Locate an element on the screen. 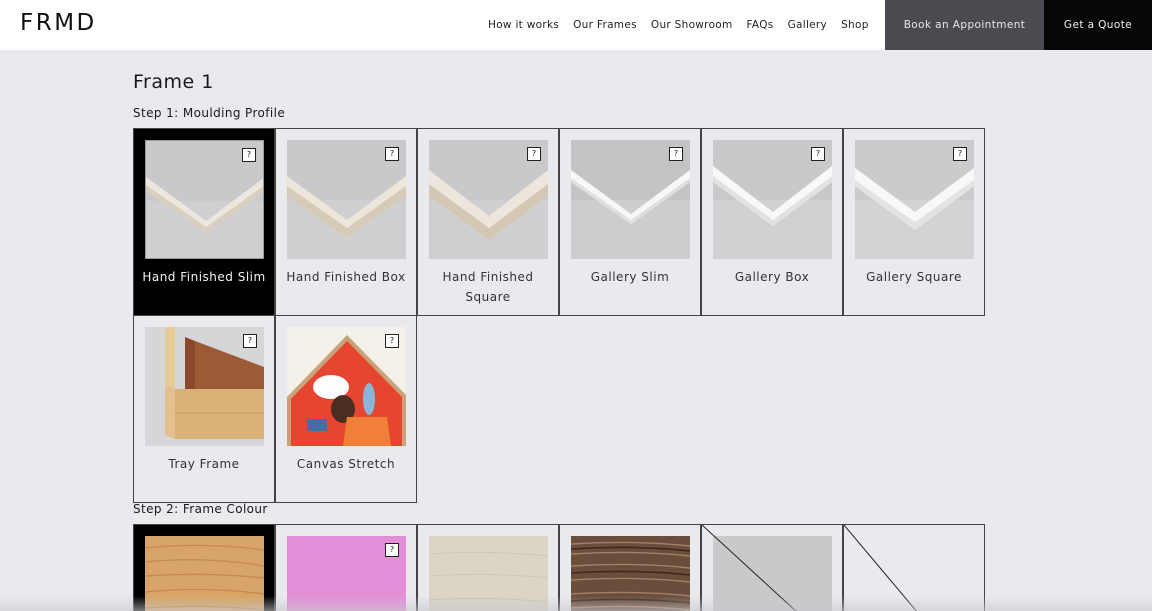 The image size is (1152, 611). nav-faqs: FAQs is located at coordinates (760, 25).